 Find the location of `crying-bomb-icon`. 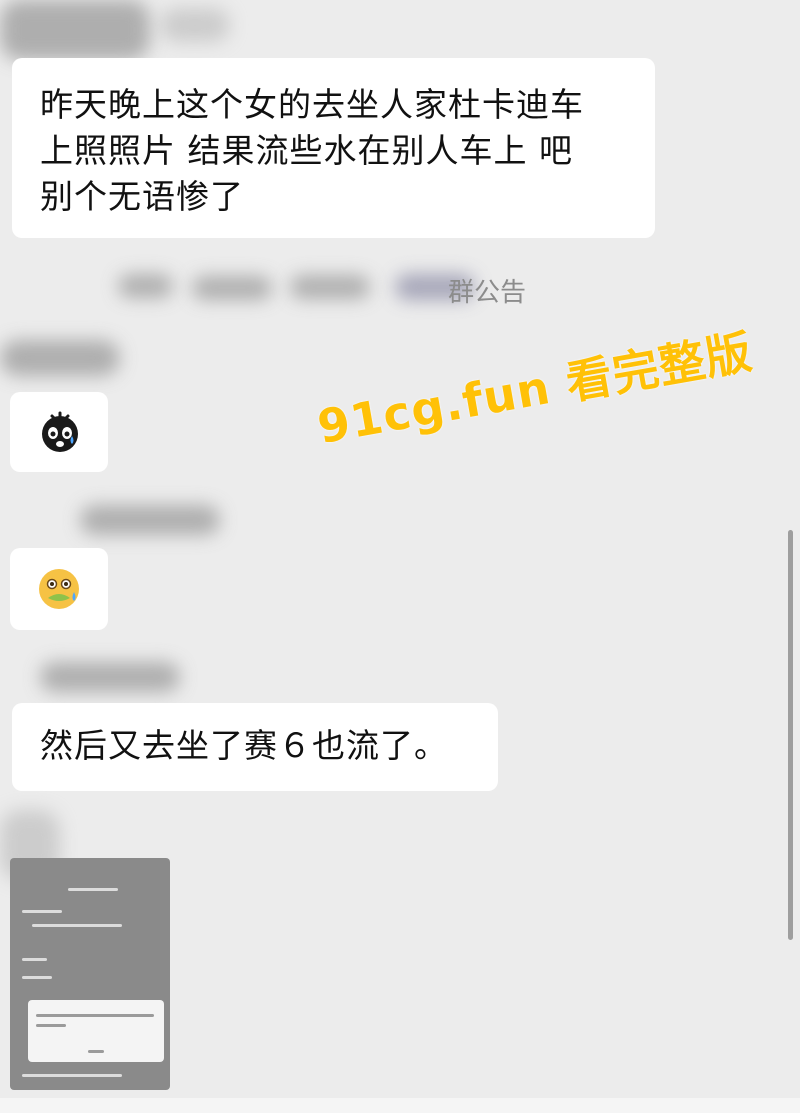

crying-bomb-icon is located at coordinates (60, 431).